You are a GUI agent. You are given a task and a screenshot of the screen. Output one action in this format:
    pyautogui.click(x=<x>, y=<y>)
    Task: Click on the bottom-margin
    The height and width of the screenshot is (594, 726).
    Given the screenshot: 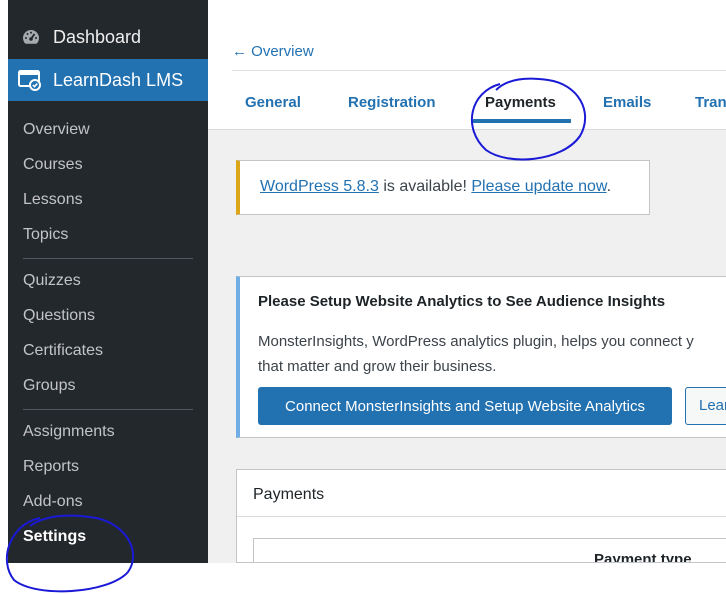 What is the action you would take?
    pyautogui.click(x=363, y=578)
    